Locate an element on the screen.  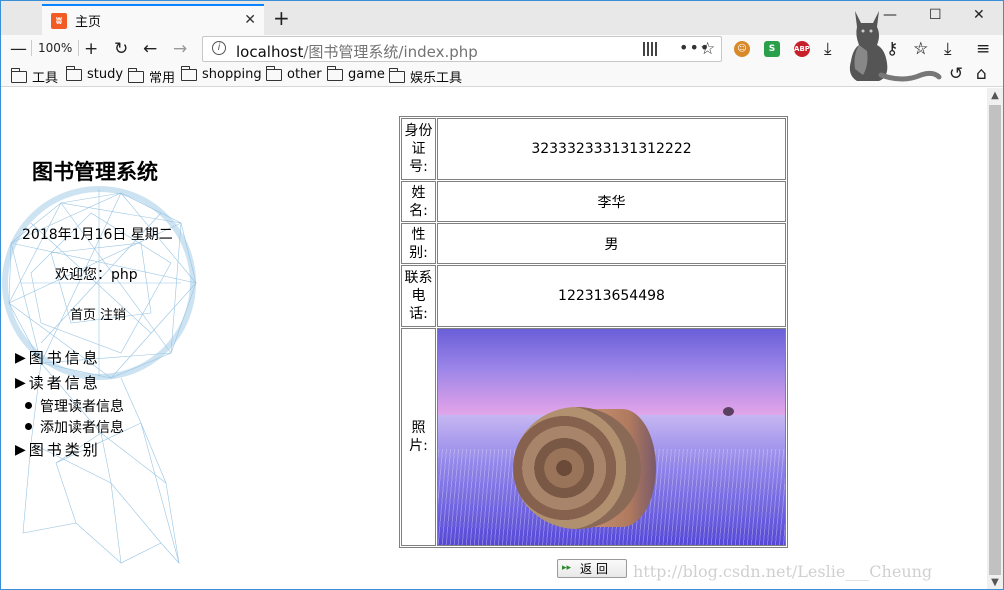
scroll-up-icon: ▲ is located at coordinates (995, 96).